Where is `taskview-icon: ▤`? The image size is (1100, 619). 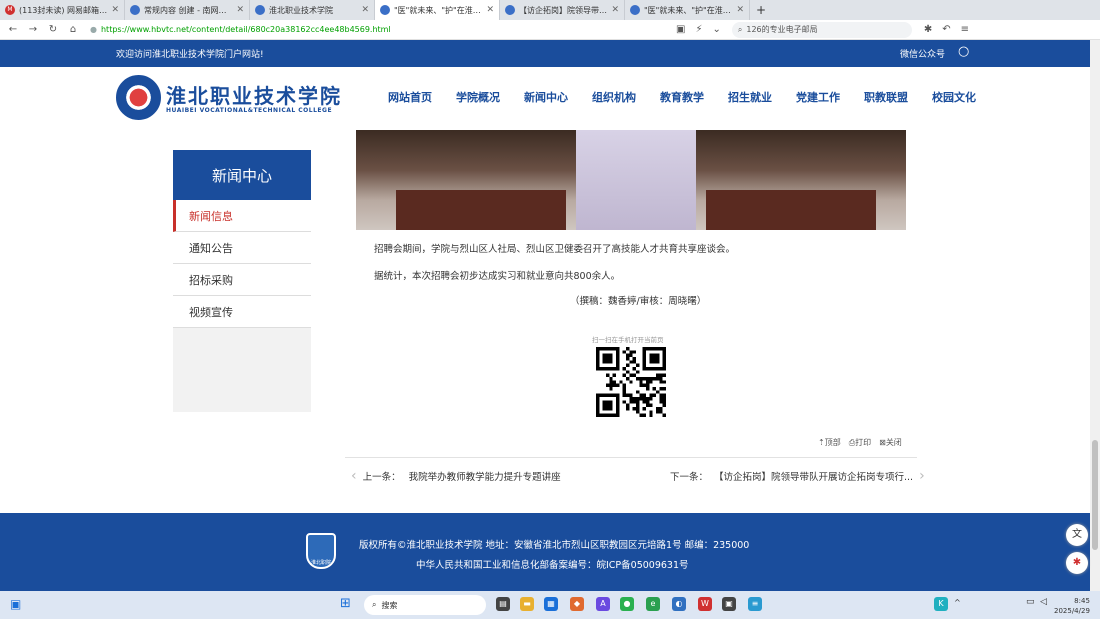 taskview-icon: ▤ is located at coordinates (503, 604).